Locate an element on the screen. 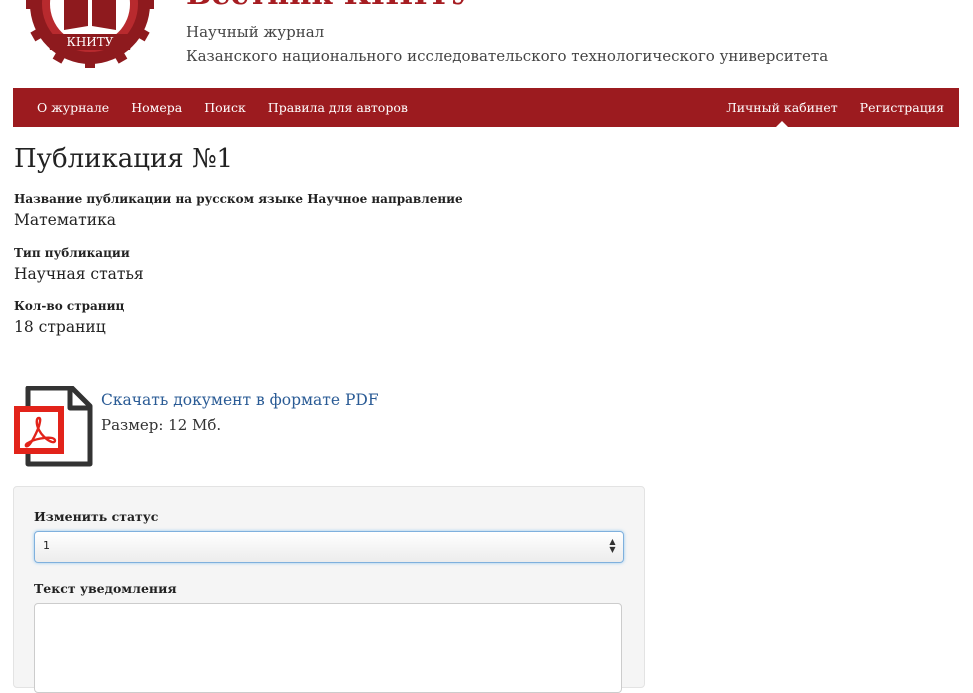 The width and height of the screenshot is (973, 693). journal-title: Вестник КНИТУ is located at coordinates (330, 5).